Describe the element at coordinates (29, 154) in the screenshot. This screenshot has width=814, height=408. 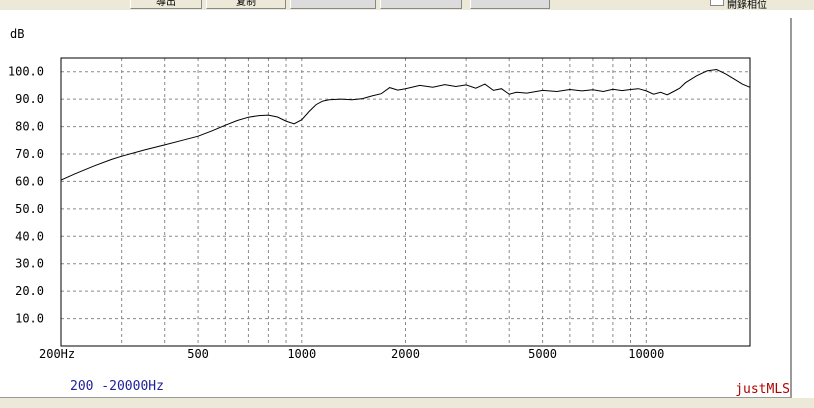
I see `y-tick-label: 70.0` at that location.